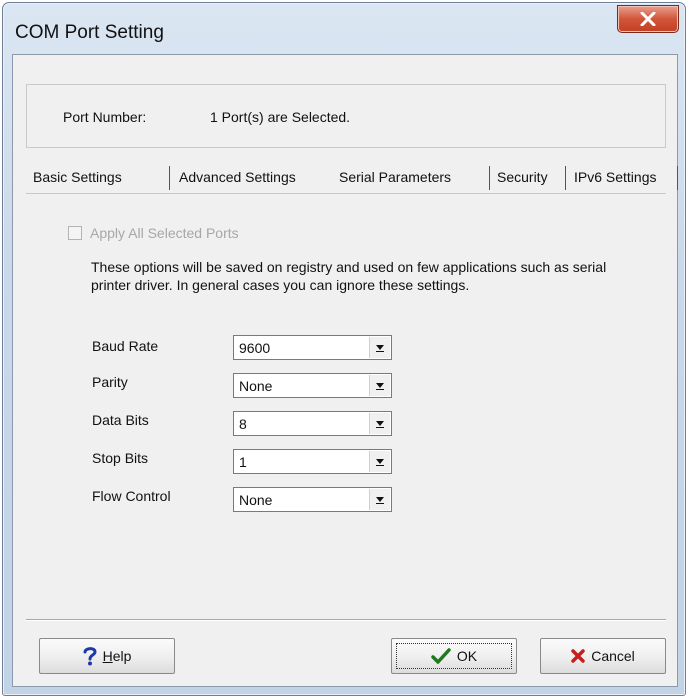 The height and width of the screenshot is (700, 690). I want to click on close-icon, so click(648, 19).